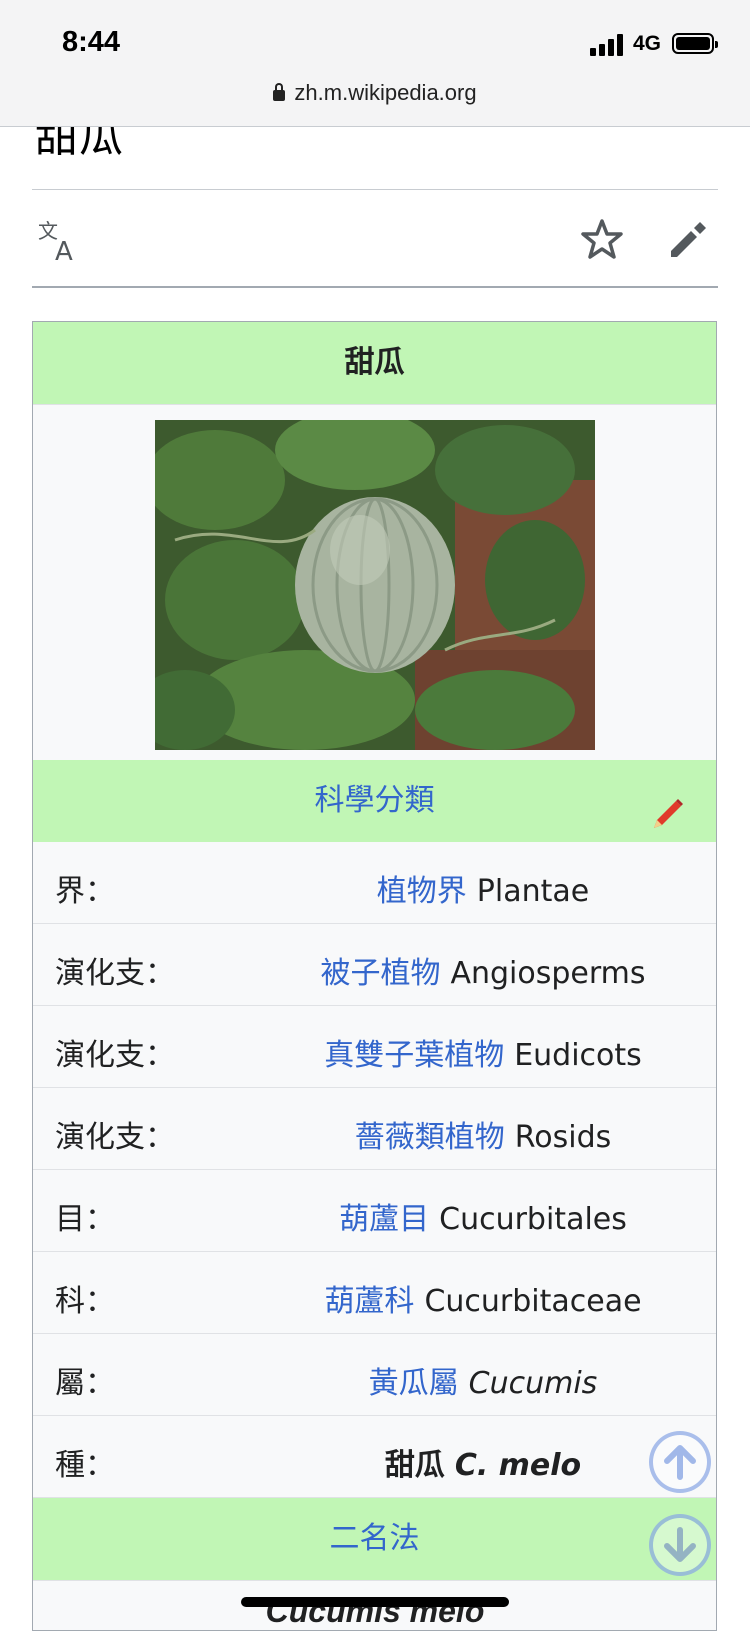 The image size is (750, 1631). What do you see at coordinates (374, 363) in the screenshot?
I see `infobox-title: 甜瓜` at bounding box center [374, 363].